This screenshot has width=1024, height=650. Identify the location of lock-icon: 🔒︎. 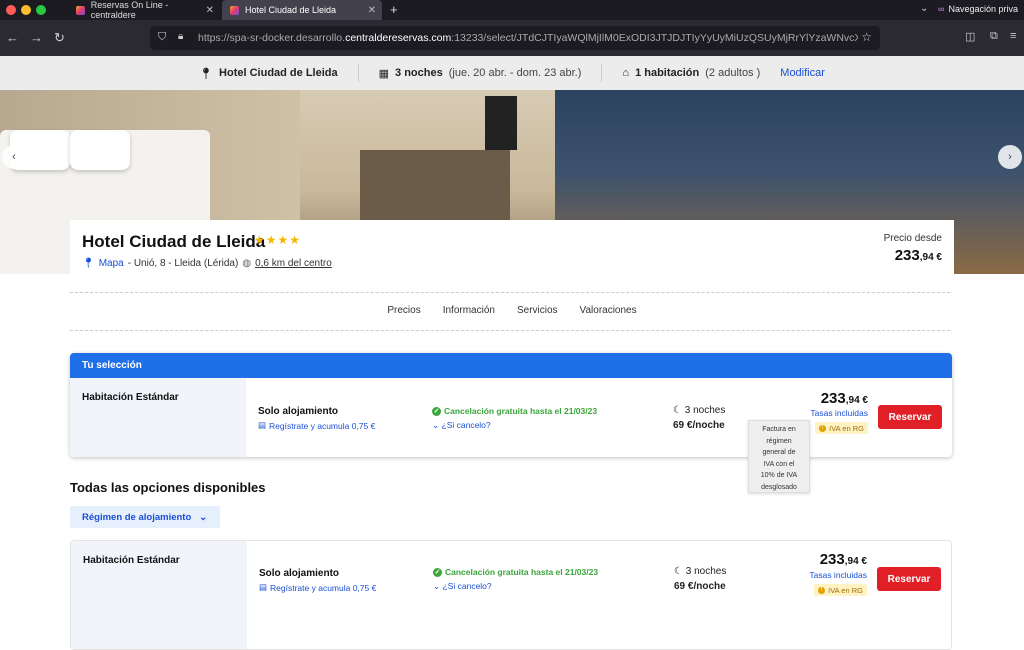
(180, 36).